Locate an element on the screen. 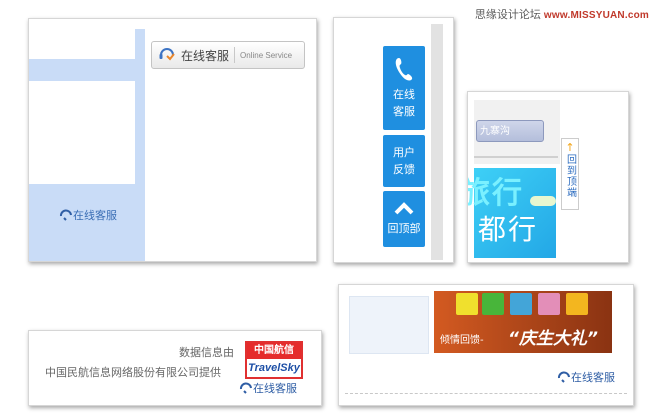  online-service-label: 在线客服 is located at coordinates (205, 55).